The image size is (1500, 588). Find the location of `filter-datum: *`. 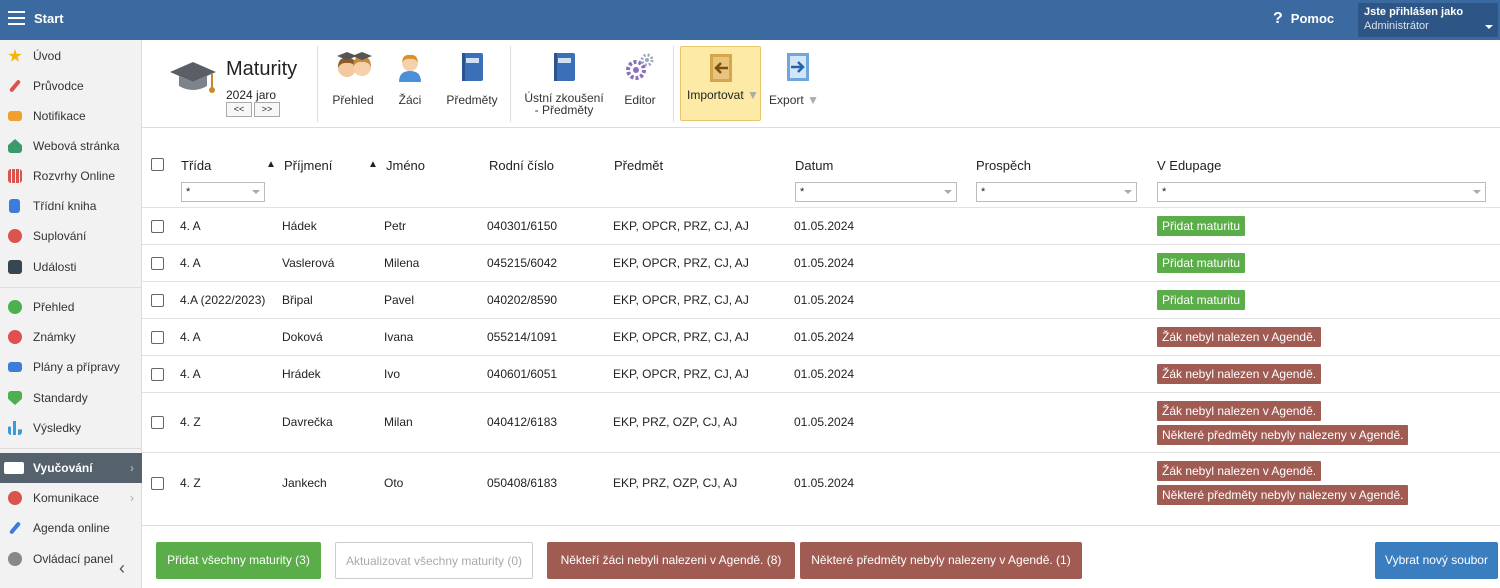

filter-datum: * is located at coordinates (876, 192).